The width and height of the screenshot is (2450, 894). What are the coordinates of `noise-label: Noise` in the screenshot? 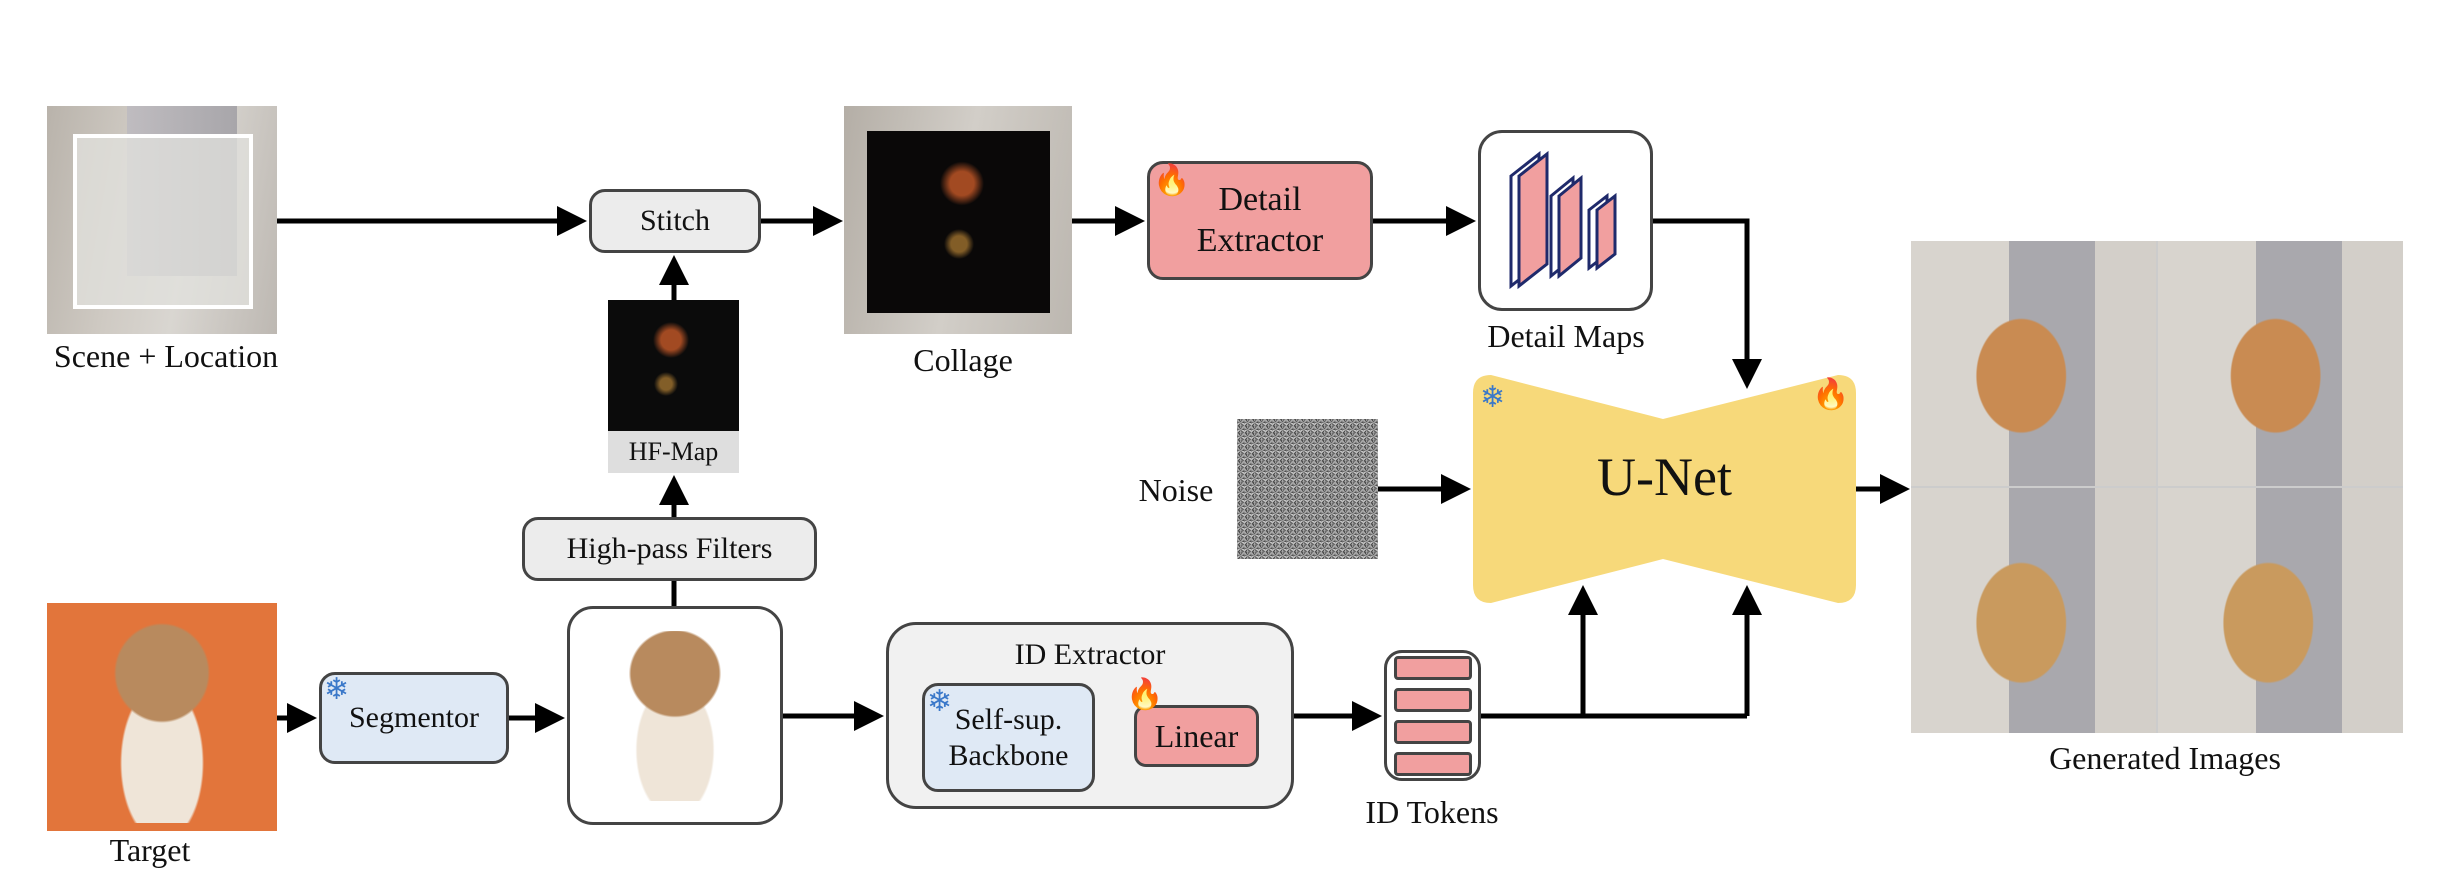 It's located at (1176, 490).